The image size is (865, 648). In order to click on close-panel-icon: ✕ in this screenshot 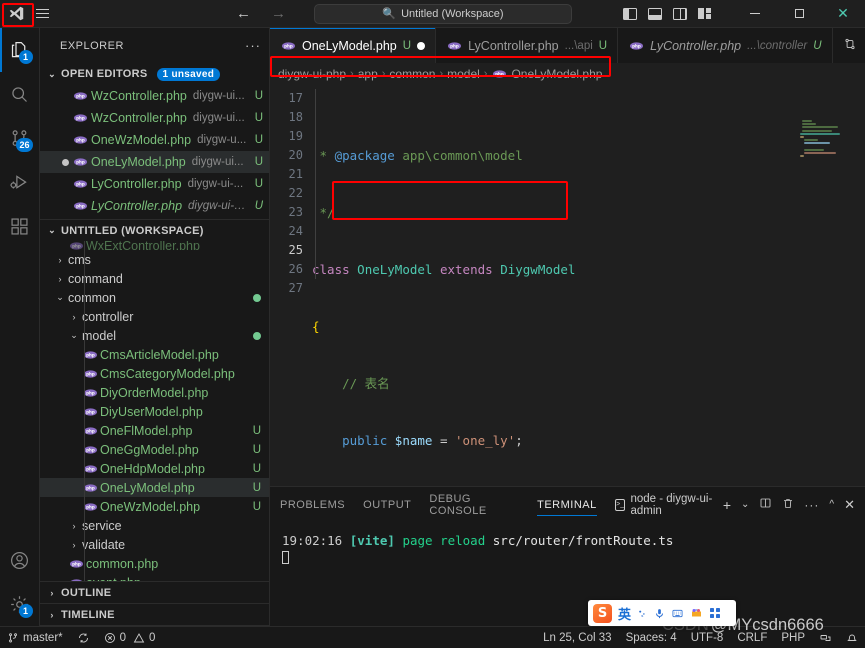, I will do `click(849, 505)`.